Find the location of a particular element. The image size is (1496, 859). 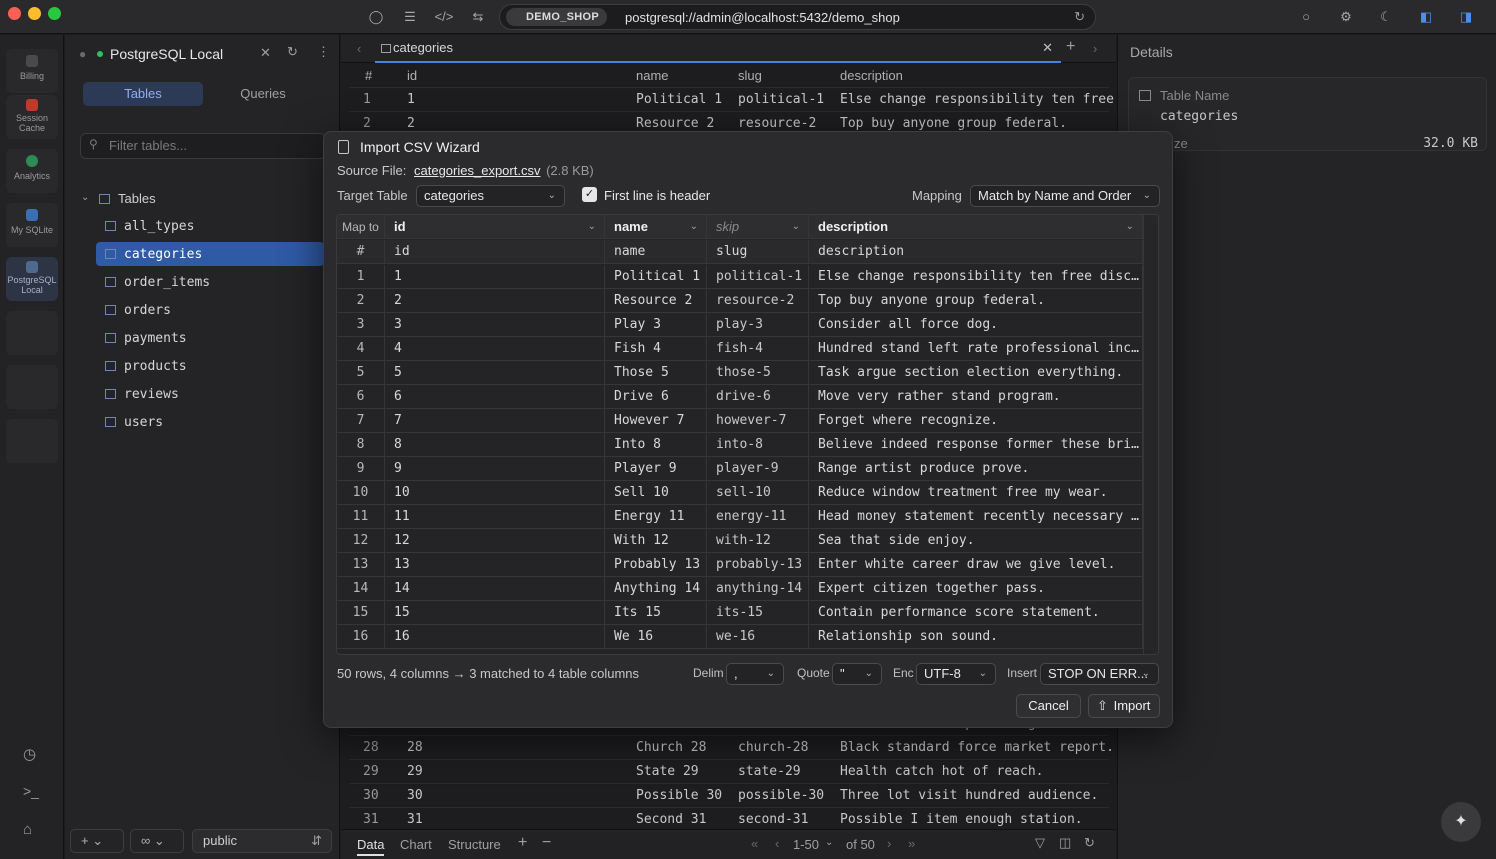

tab-categories: categories ✕ is located at coordinates (718, 49).